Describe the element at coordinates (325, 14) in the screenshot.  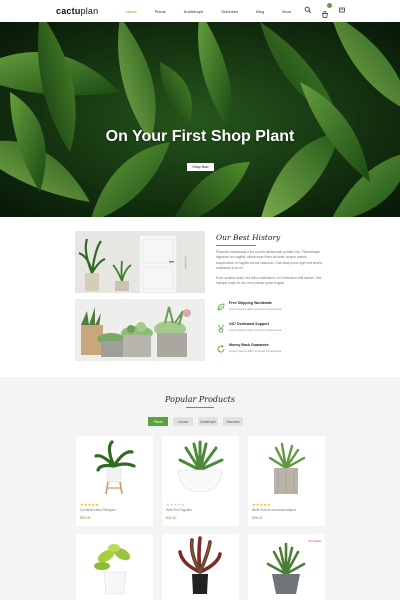
I see `cart-icon` at that location.